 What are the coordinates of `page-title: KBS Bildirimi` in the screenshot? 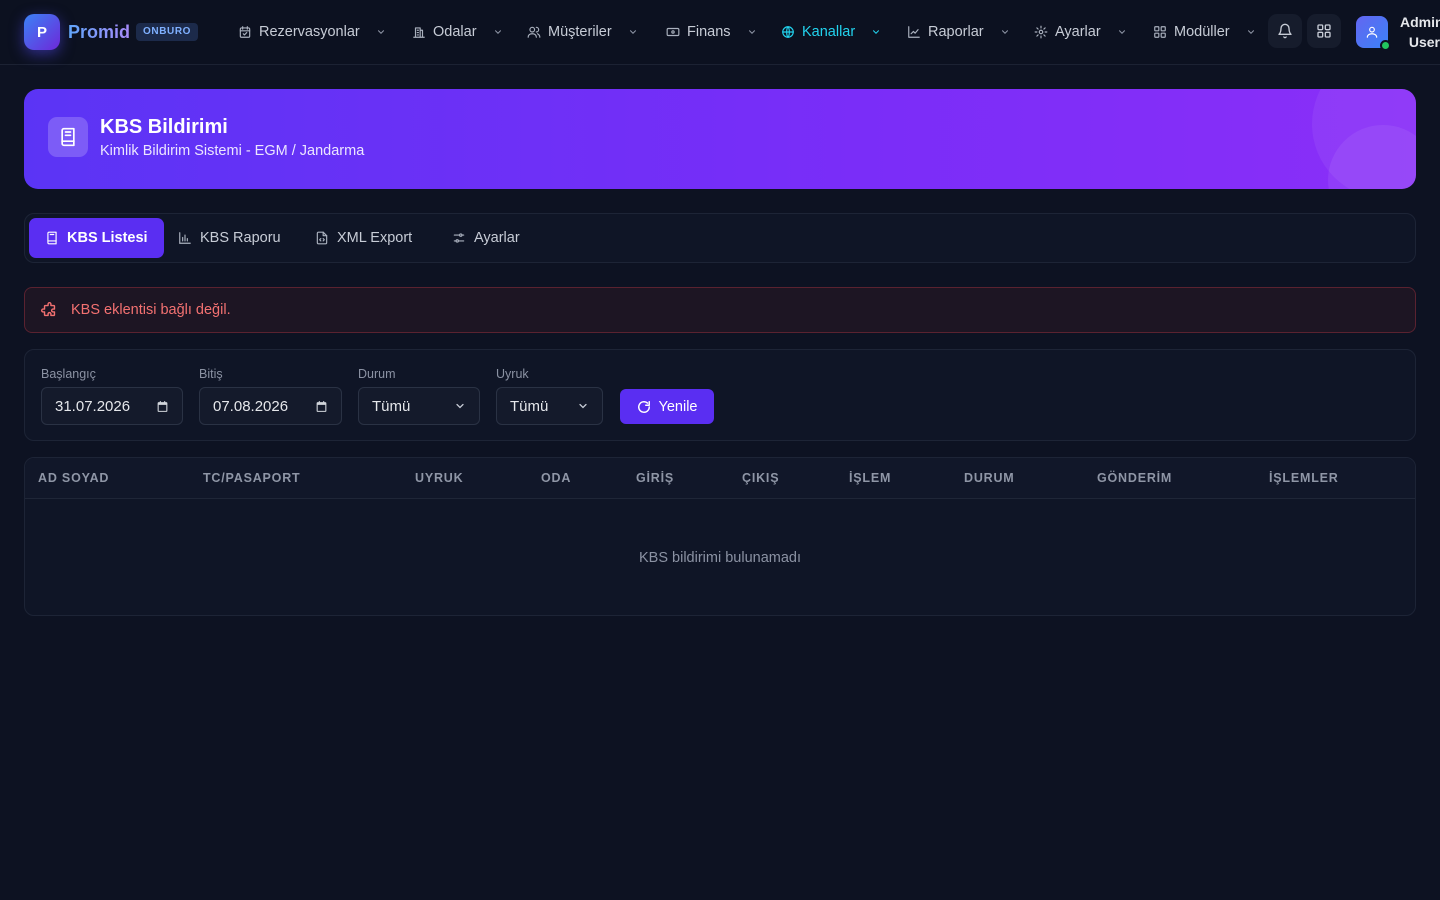 It's located at (164, 127).